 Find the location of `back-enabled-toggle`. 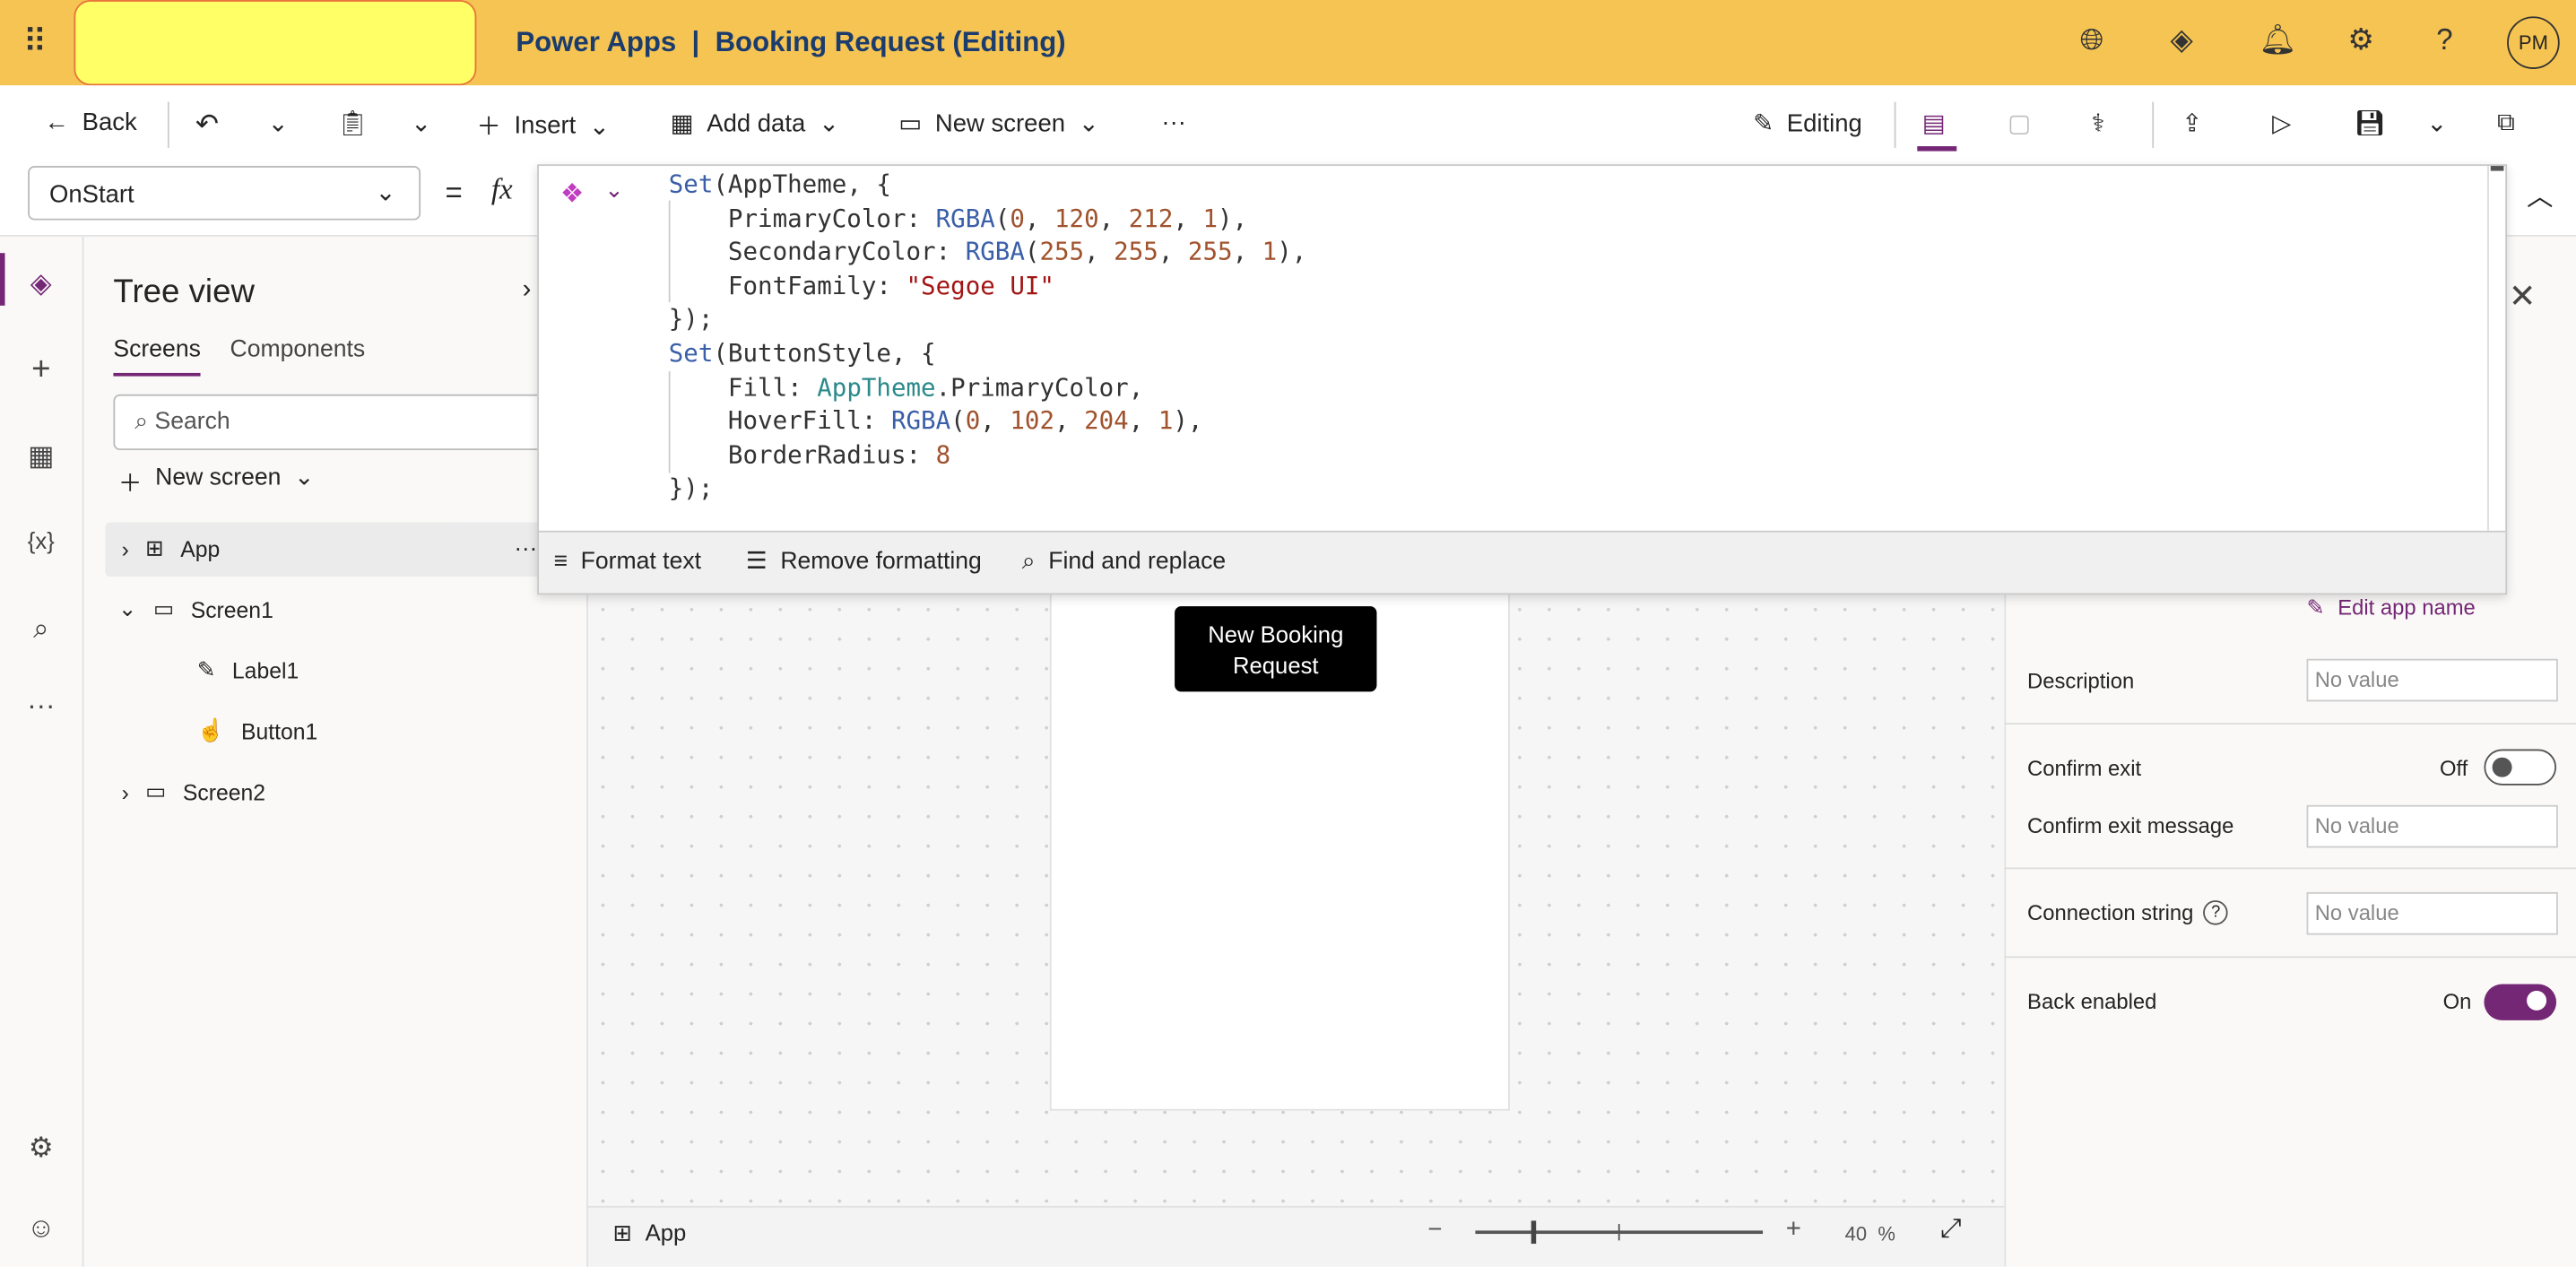

back-enabled-toggle is located at coordinates (2520, 1002).